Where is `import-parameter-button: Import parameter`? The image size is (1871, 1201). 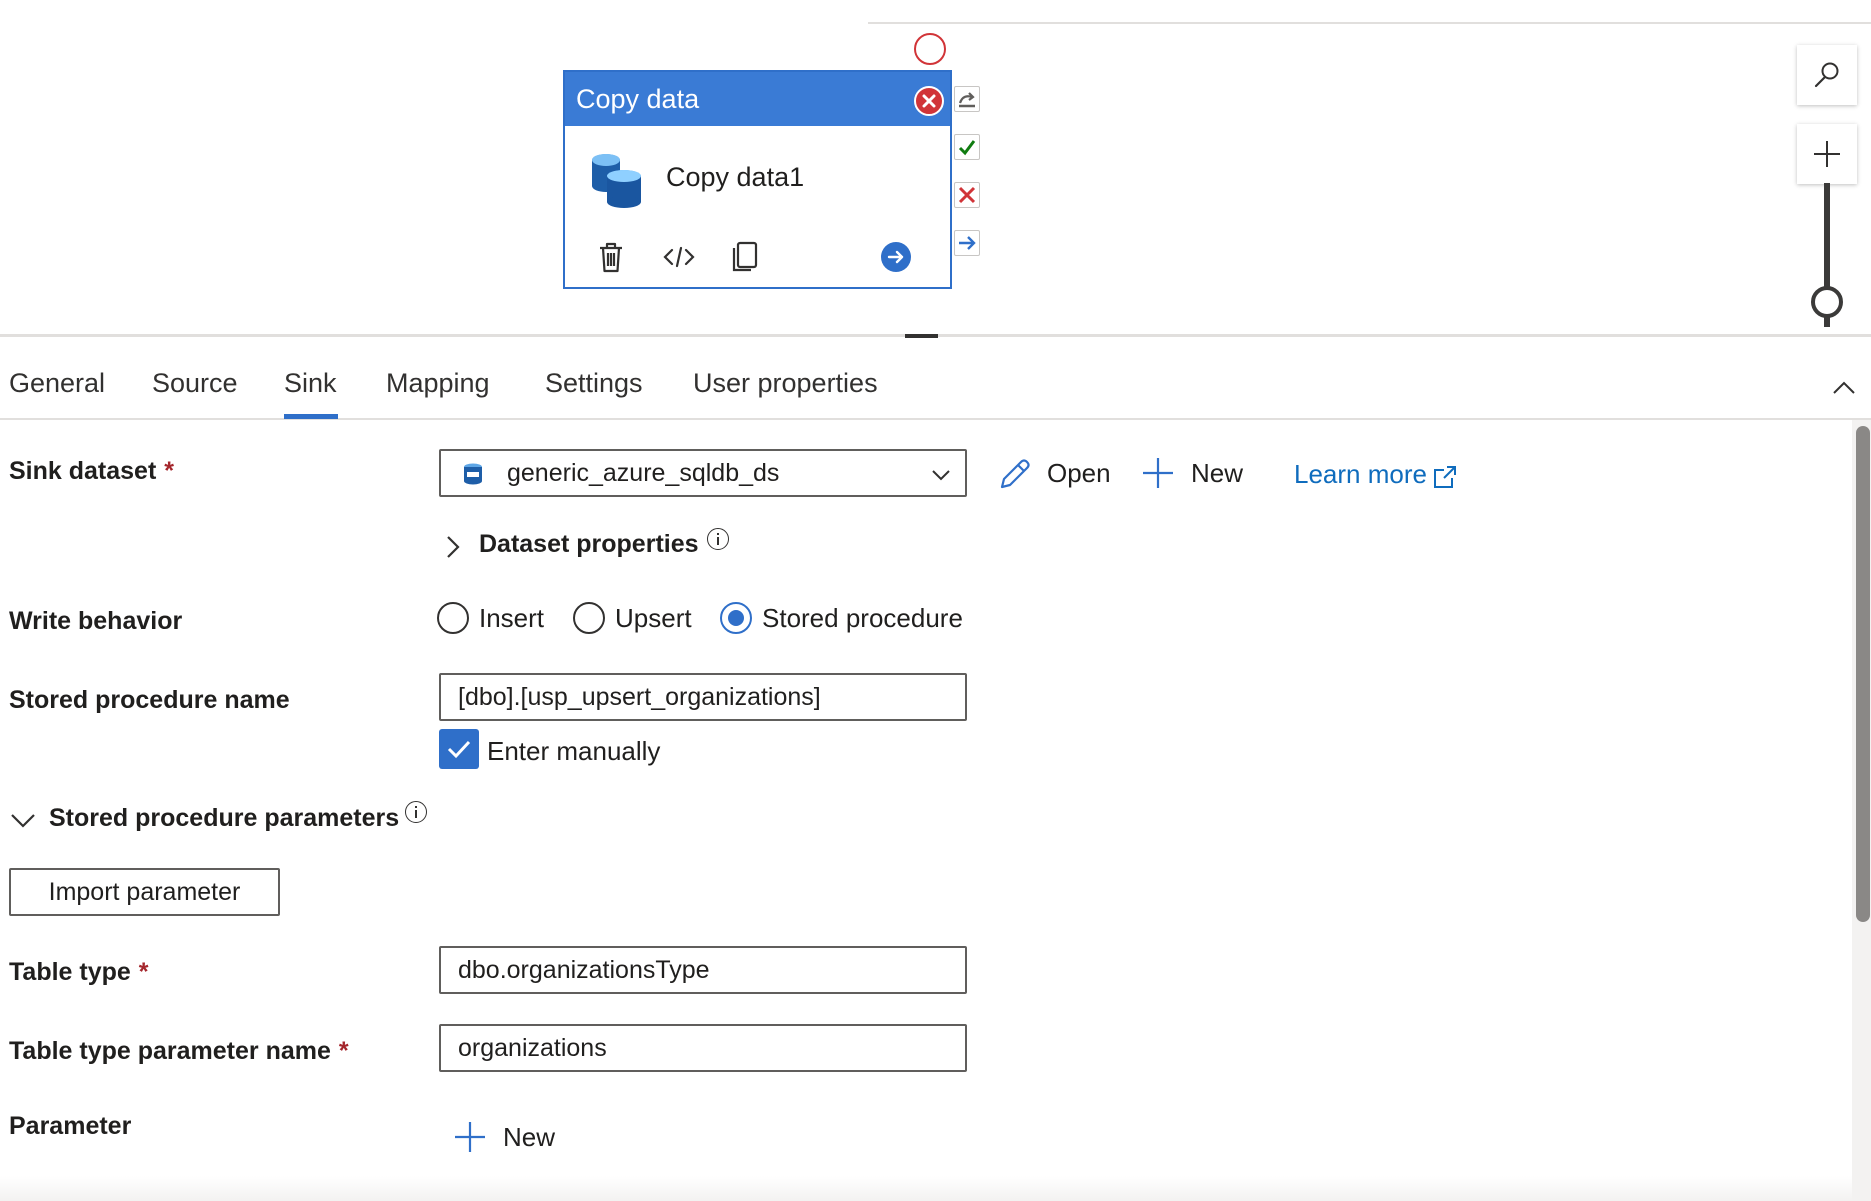
import-parameter-button: Import parameter is located at coordinates (144, 892).